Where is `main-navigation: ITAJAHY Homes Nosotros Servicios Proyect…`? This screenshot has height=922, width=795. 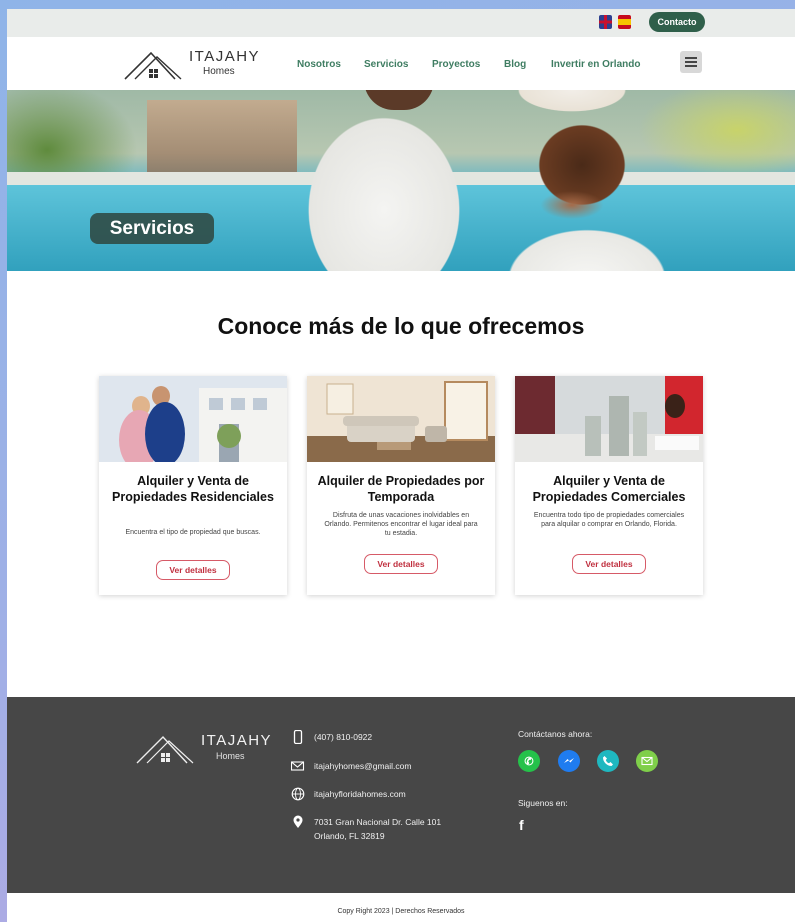
main-navigation: ITAJAHY Homes Nosotros Servicios Proyect… is located at coordinates (401, 63).